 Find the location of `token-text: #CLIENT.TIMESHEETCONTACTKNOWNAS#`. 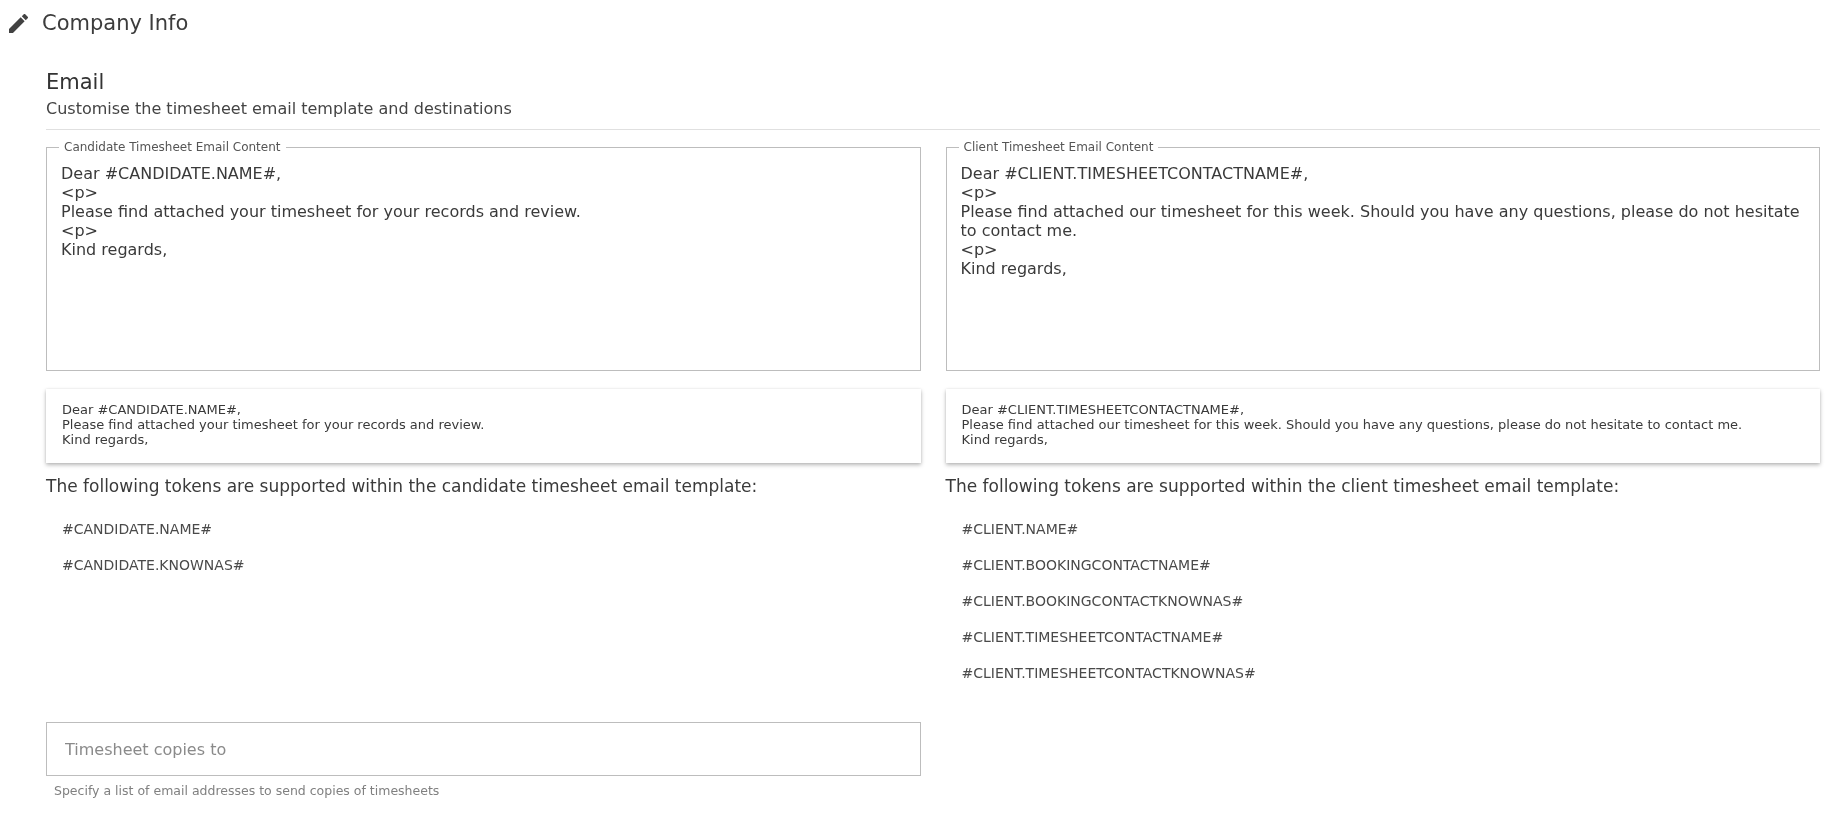

token-text: #CLIENT.TIMESHEETCONTACTKNOWNAS# is located at coordinates (1108, 673).